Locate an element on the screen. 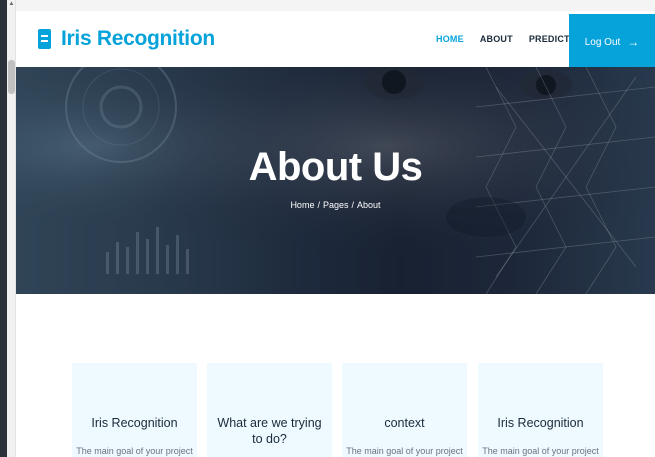 This screenshot has height=457, width=655. arrow-right-icon: → is located at coordinates (633, 42).